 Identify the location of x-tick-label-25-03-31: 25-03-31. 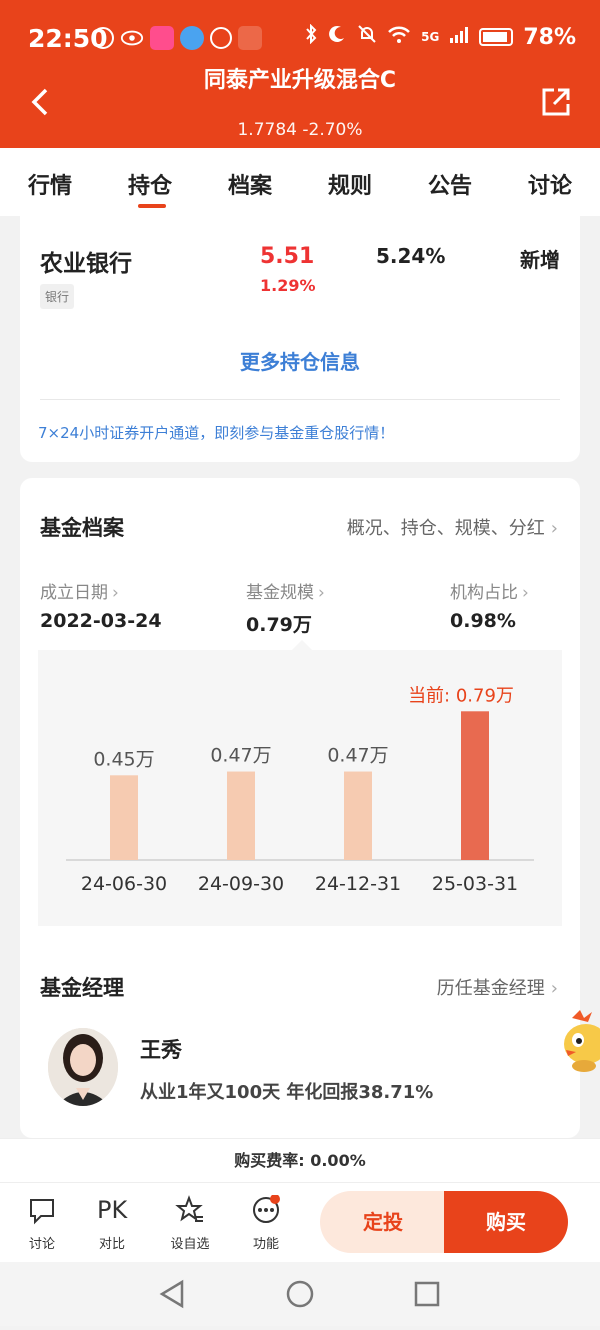
(475, 884).